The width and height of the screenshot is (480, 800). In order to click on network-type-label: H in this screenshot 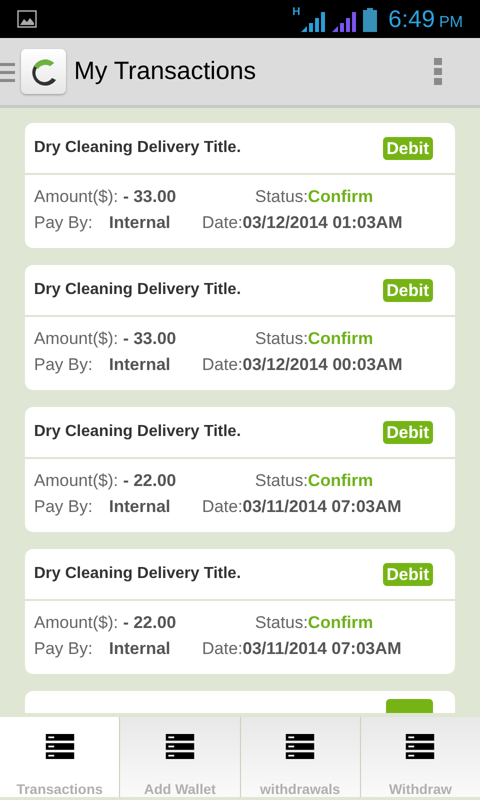, I will do `click(296, 12)`.